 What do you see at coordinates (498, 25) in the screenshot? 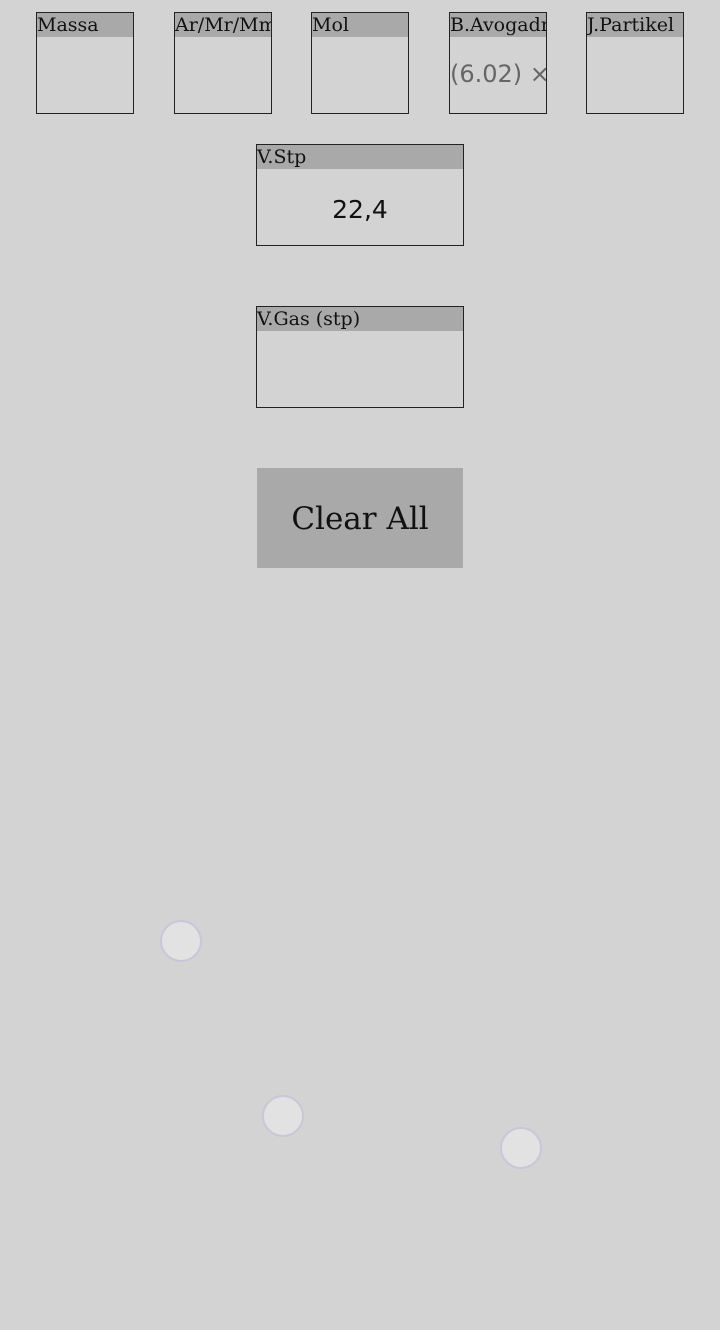
I see `avogadro-label: B.Avogadro` at bounding box center [498, 25].